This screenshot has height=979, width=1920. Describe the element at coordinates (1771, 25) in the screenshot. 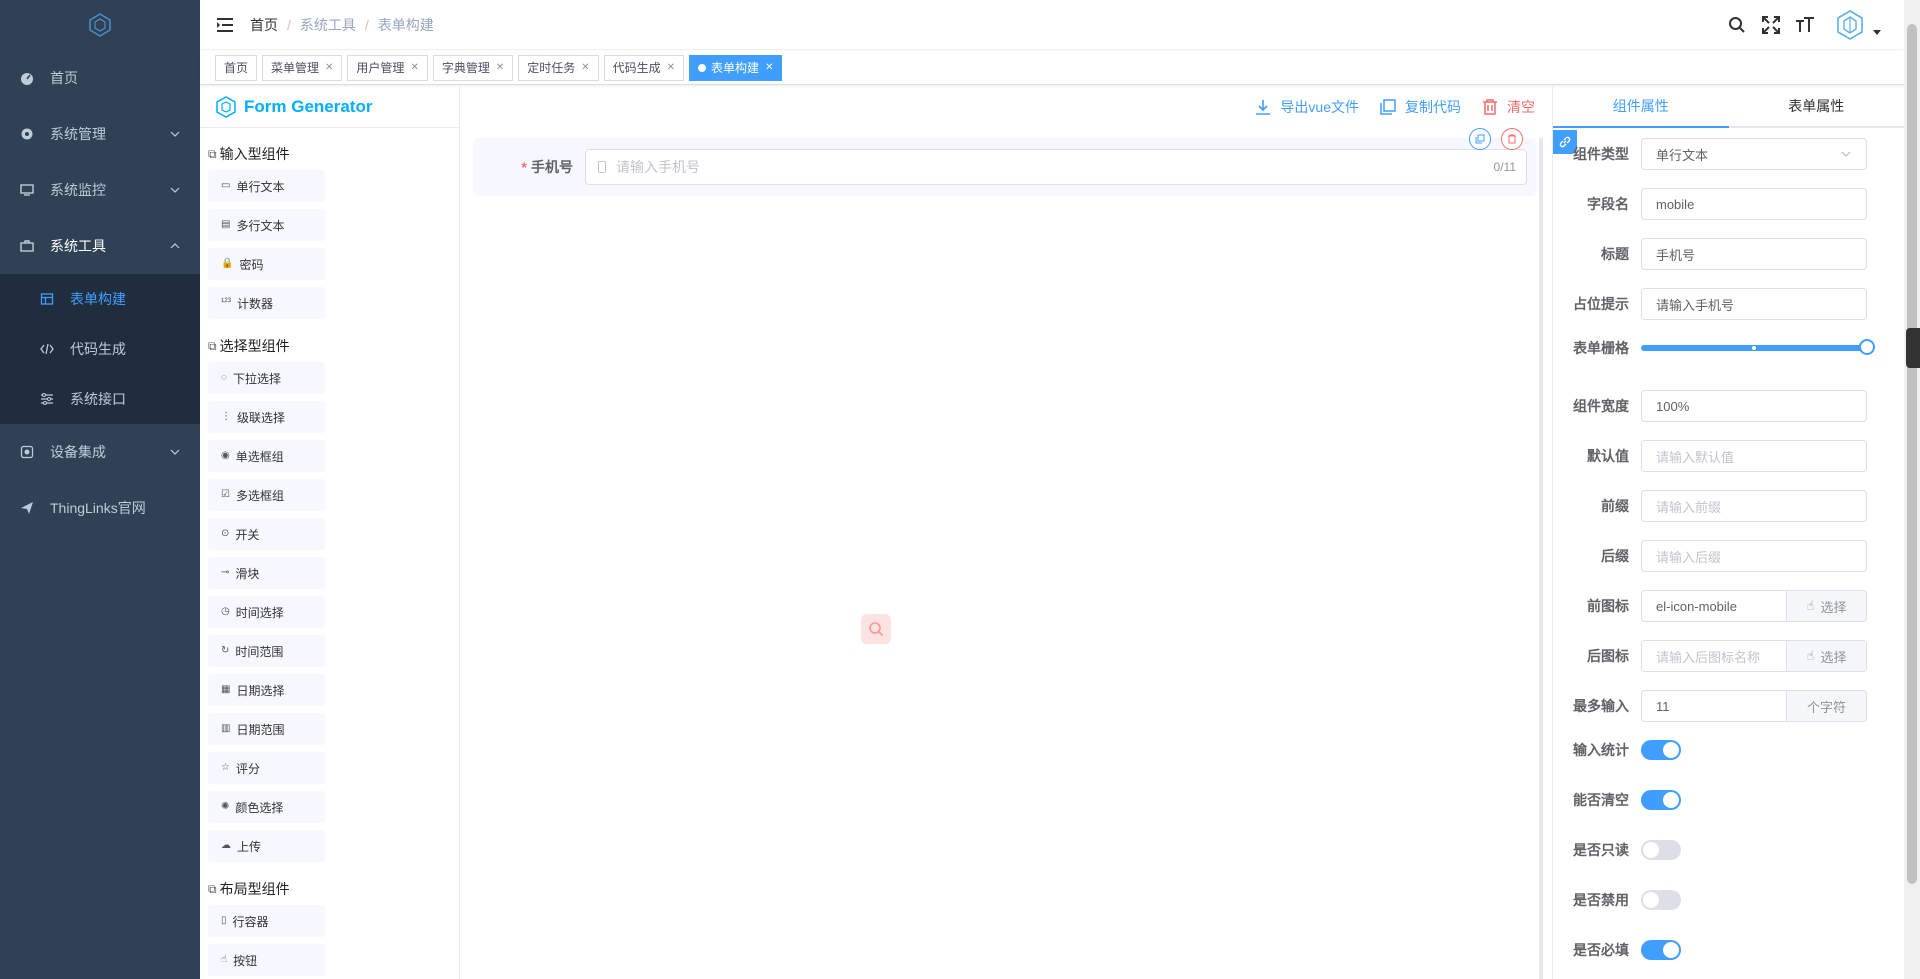

I see `fullscreen-button` at that location.